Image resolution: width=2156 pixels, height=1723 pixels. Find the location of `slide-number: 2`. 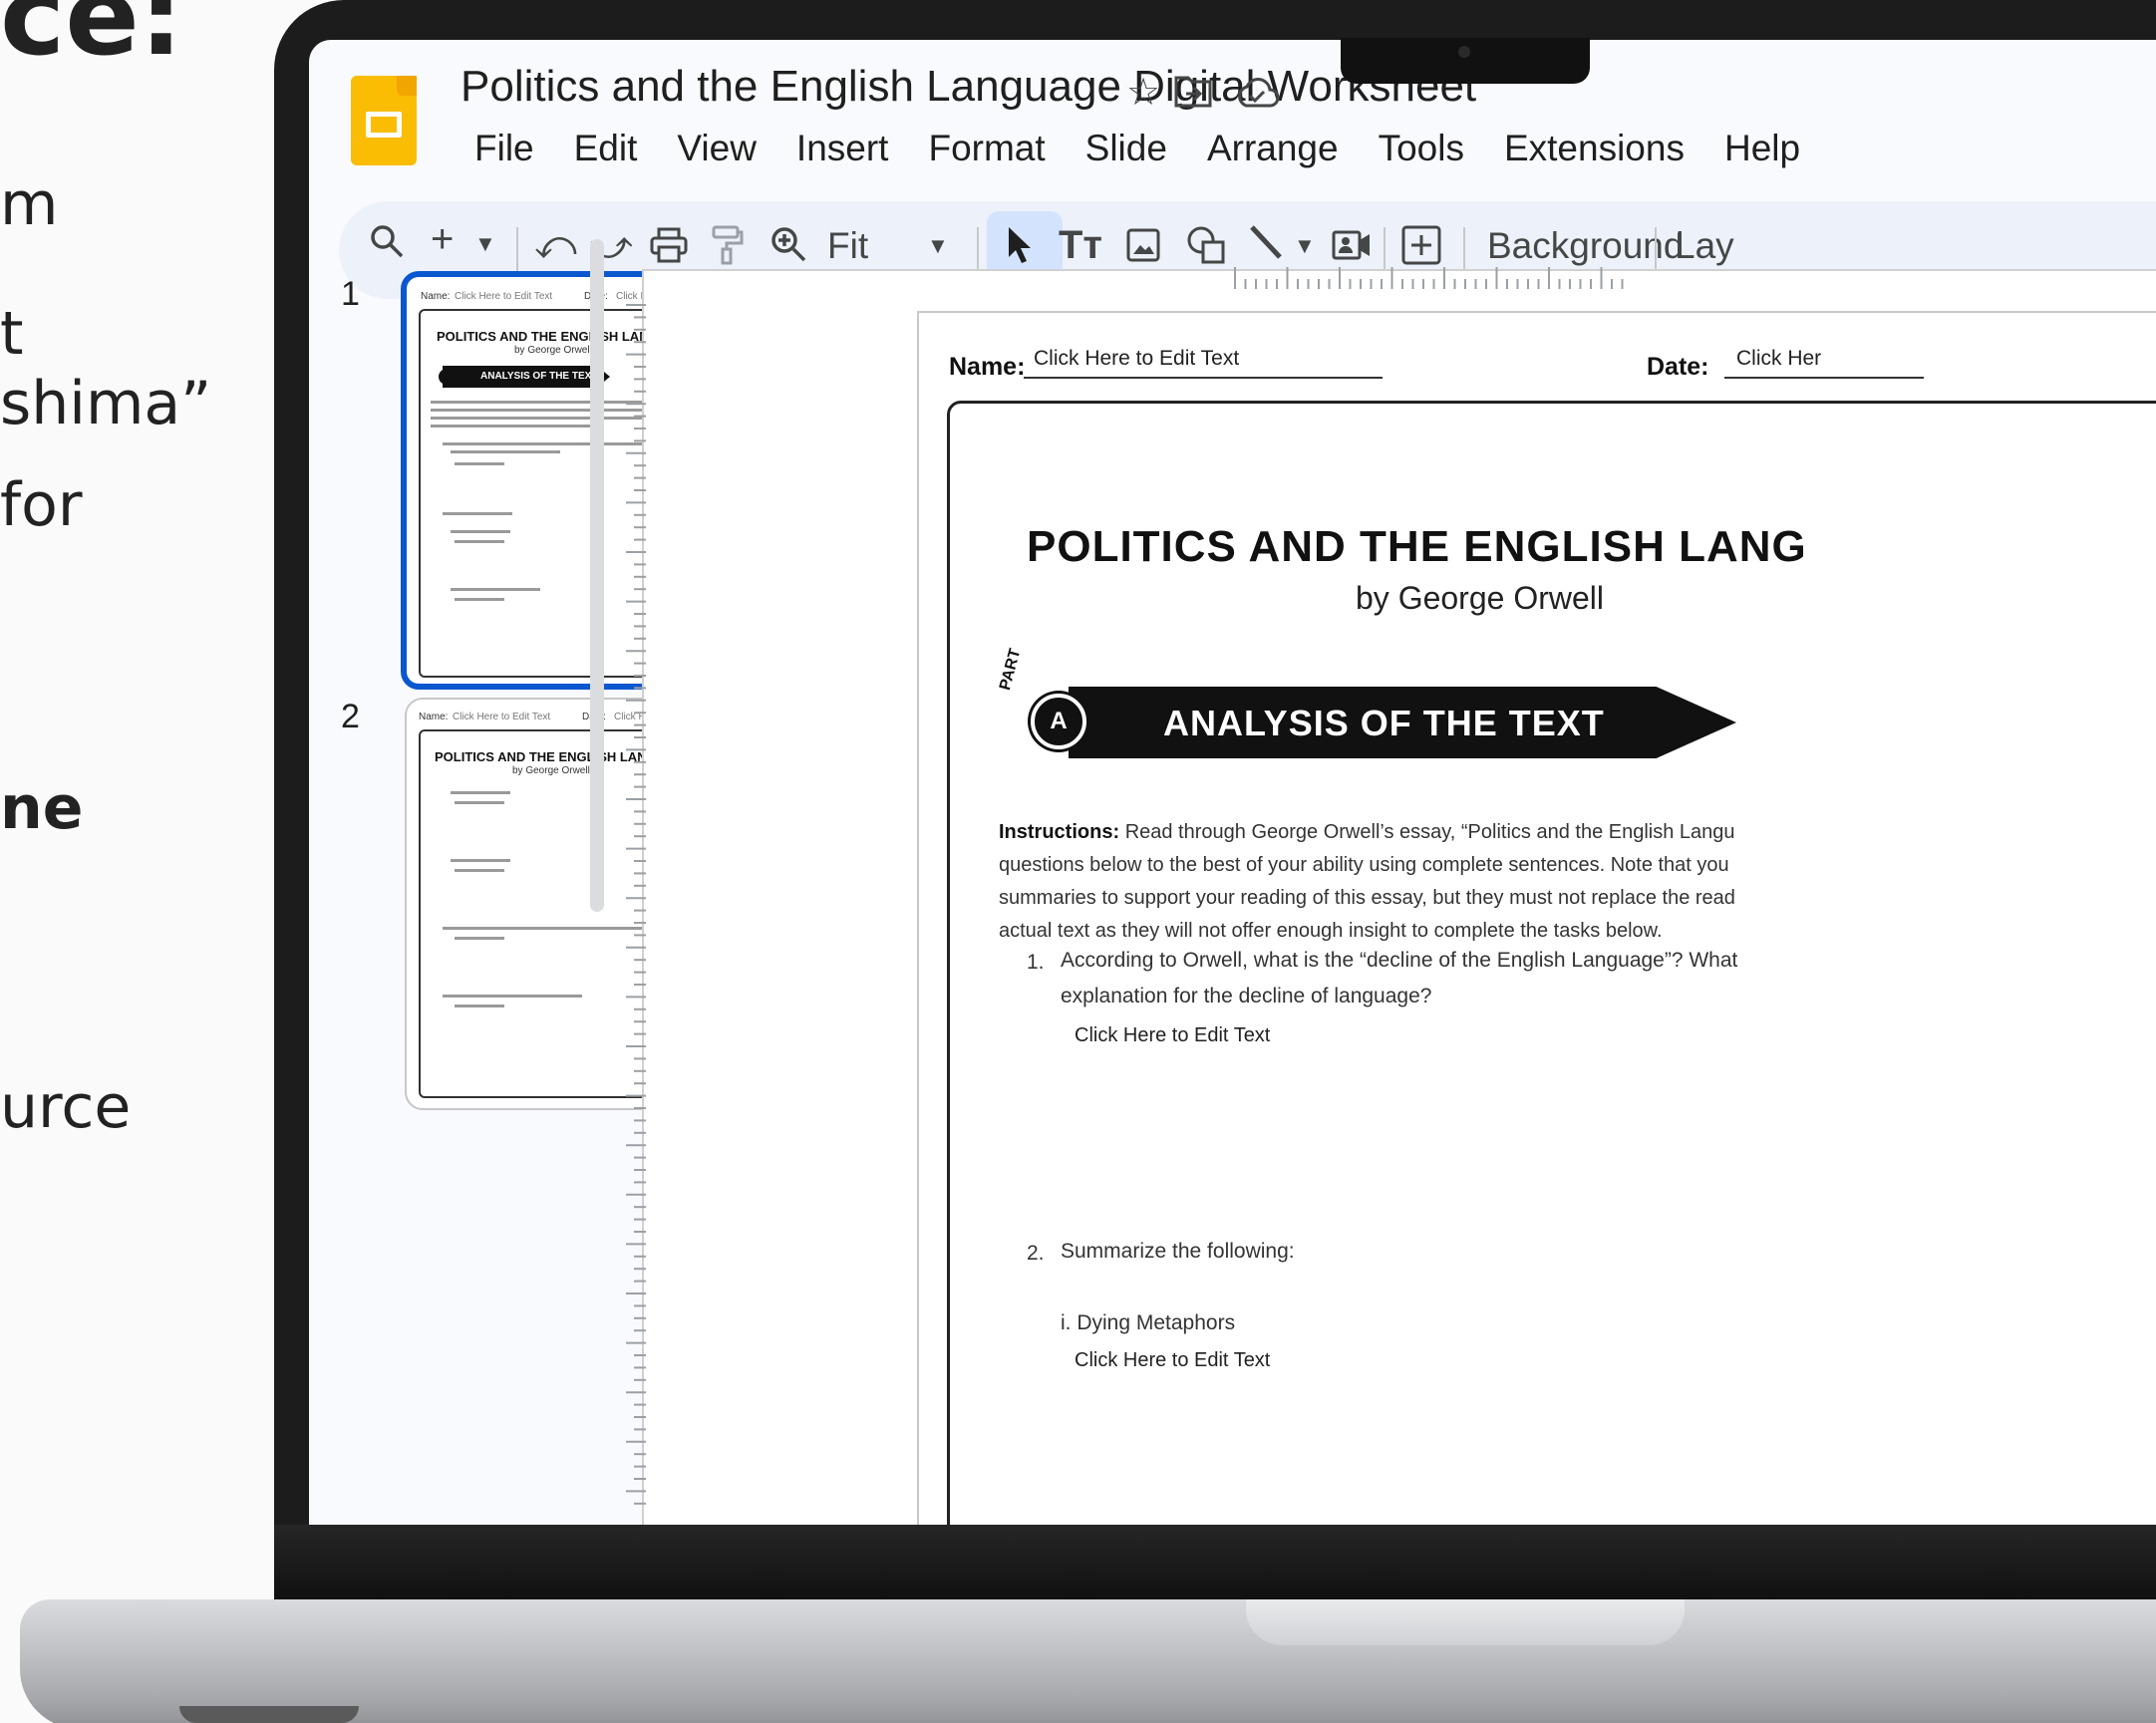

slide-number: 2 is located at coordinates (350, 716).